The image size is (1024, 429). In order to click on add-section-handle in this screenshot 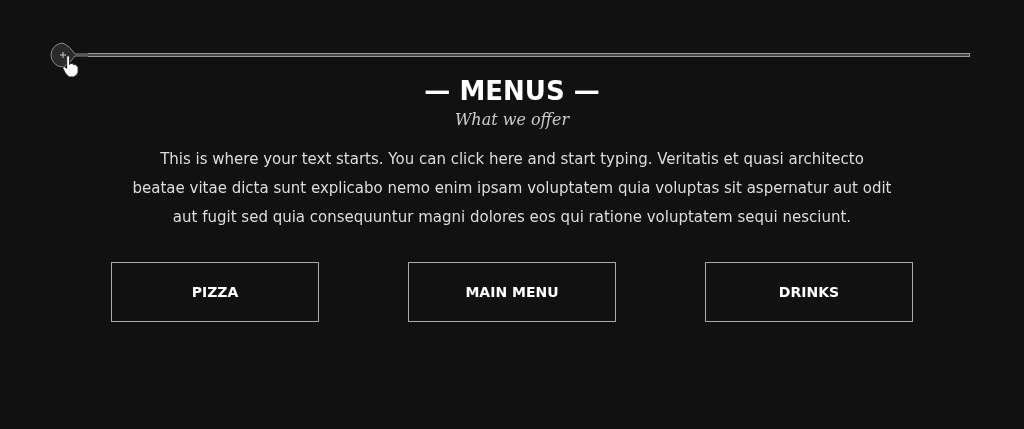, I will do `click(70, 55)`.